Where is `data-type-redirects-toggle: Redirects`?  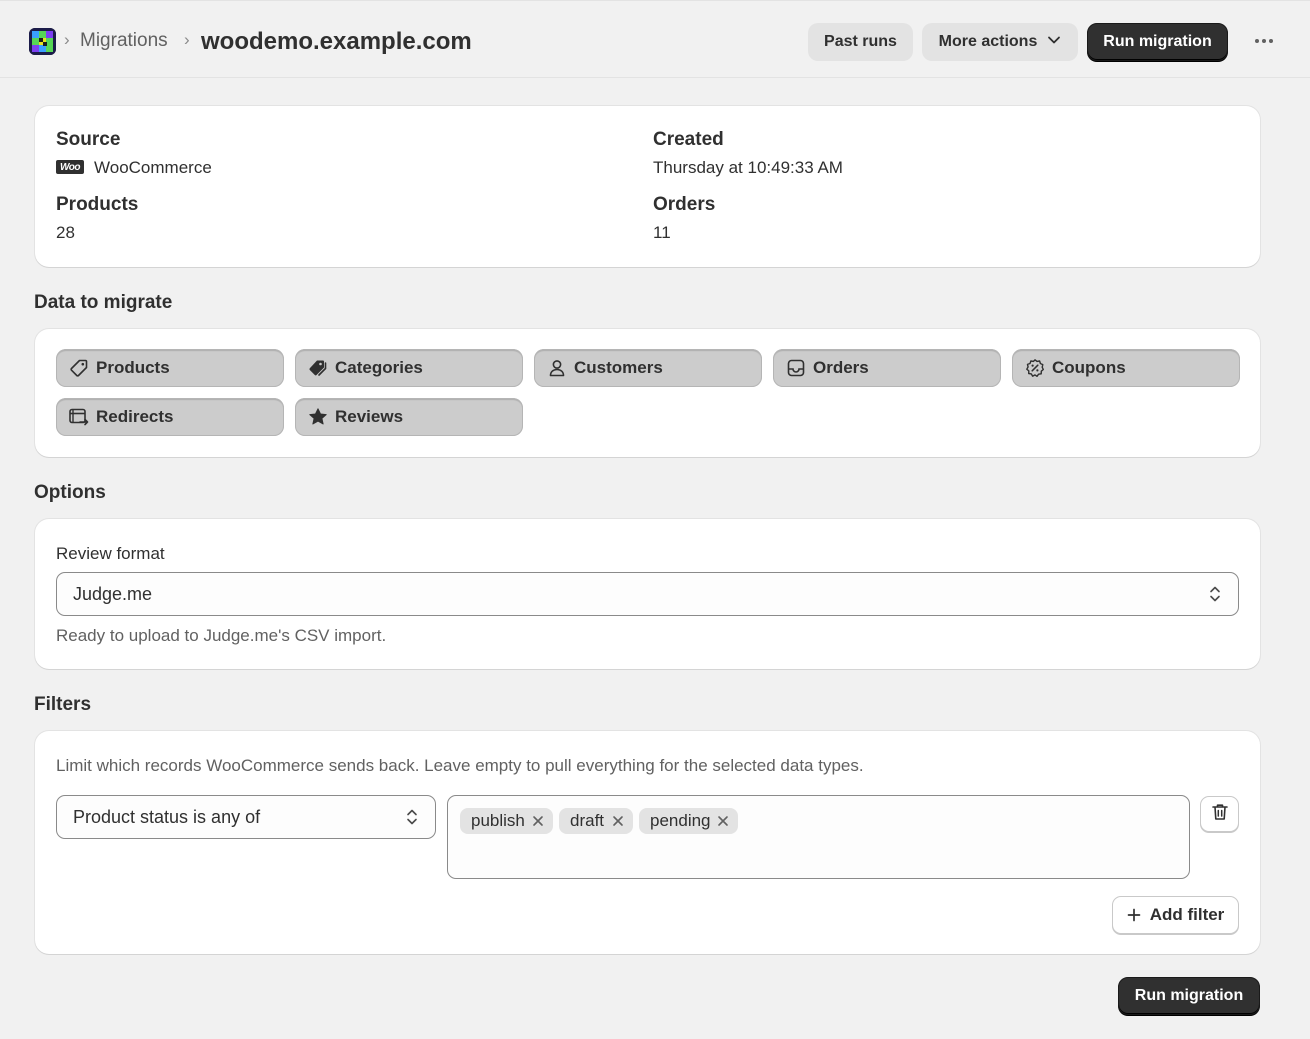
data-type-redirects-toggle: Redirects is located at coordinates (170, 417).